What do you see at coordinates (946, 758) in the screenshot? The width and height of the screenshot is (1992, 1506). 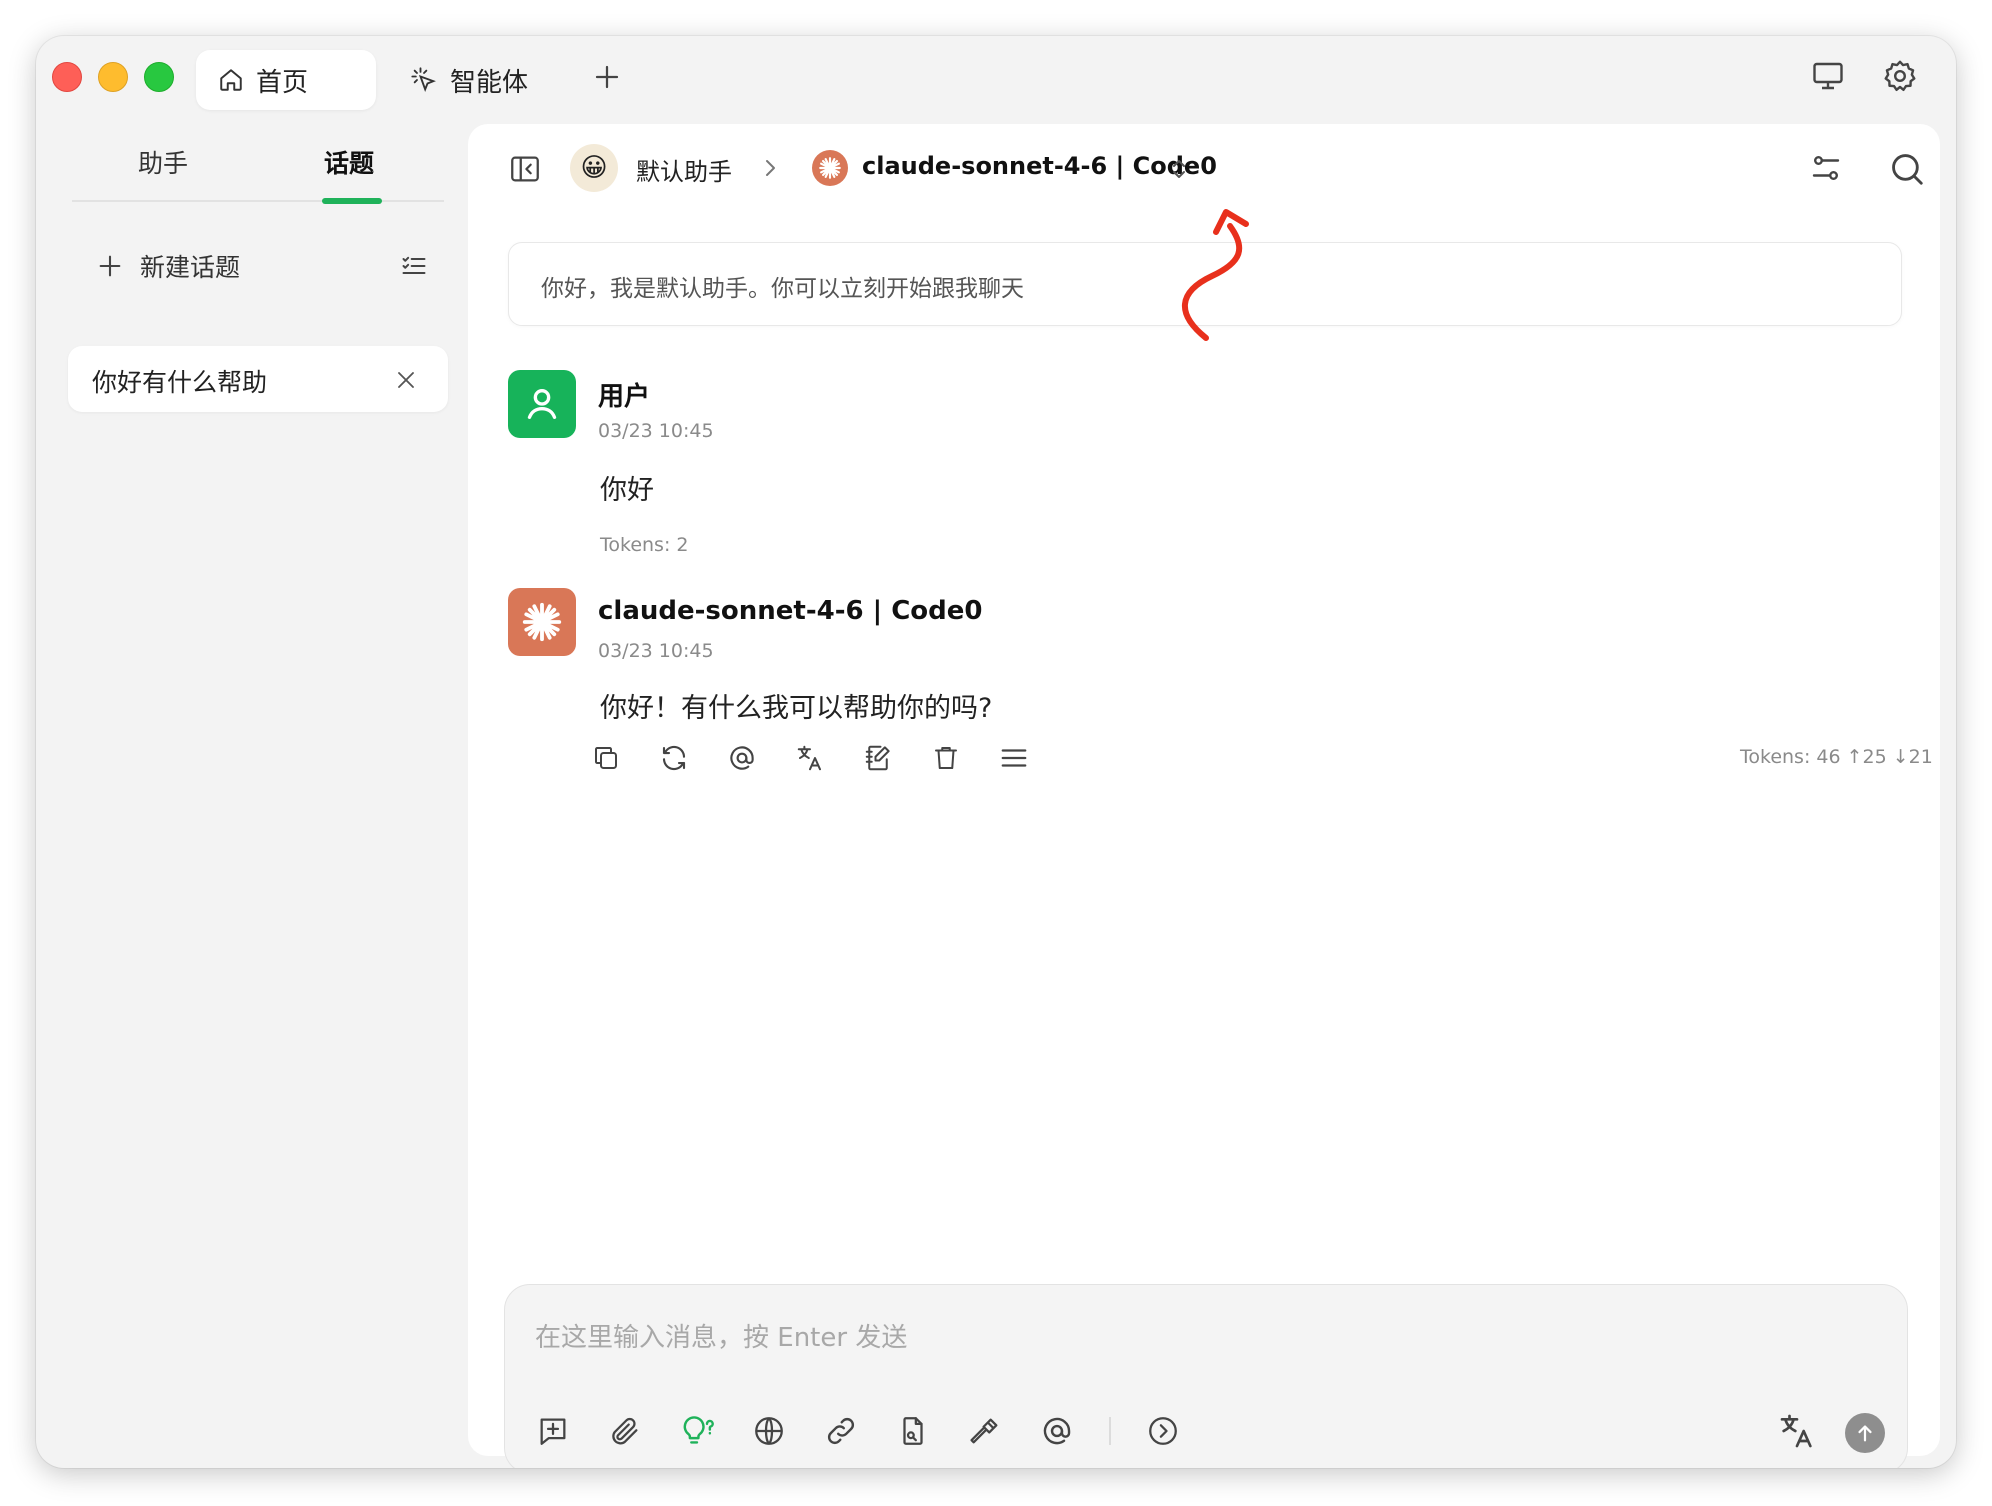 I see `trash-icon` at bounding box center [946, 758].